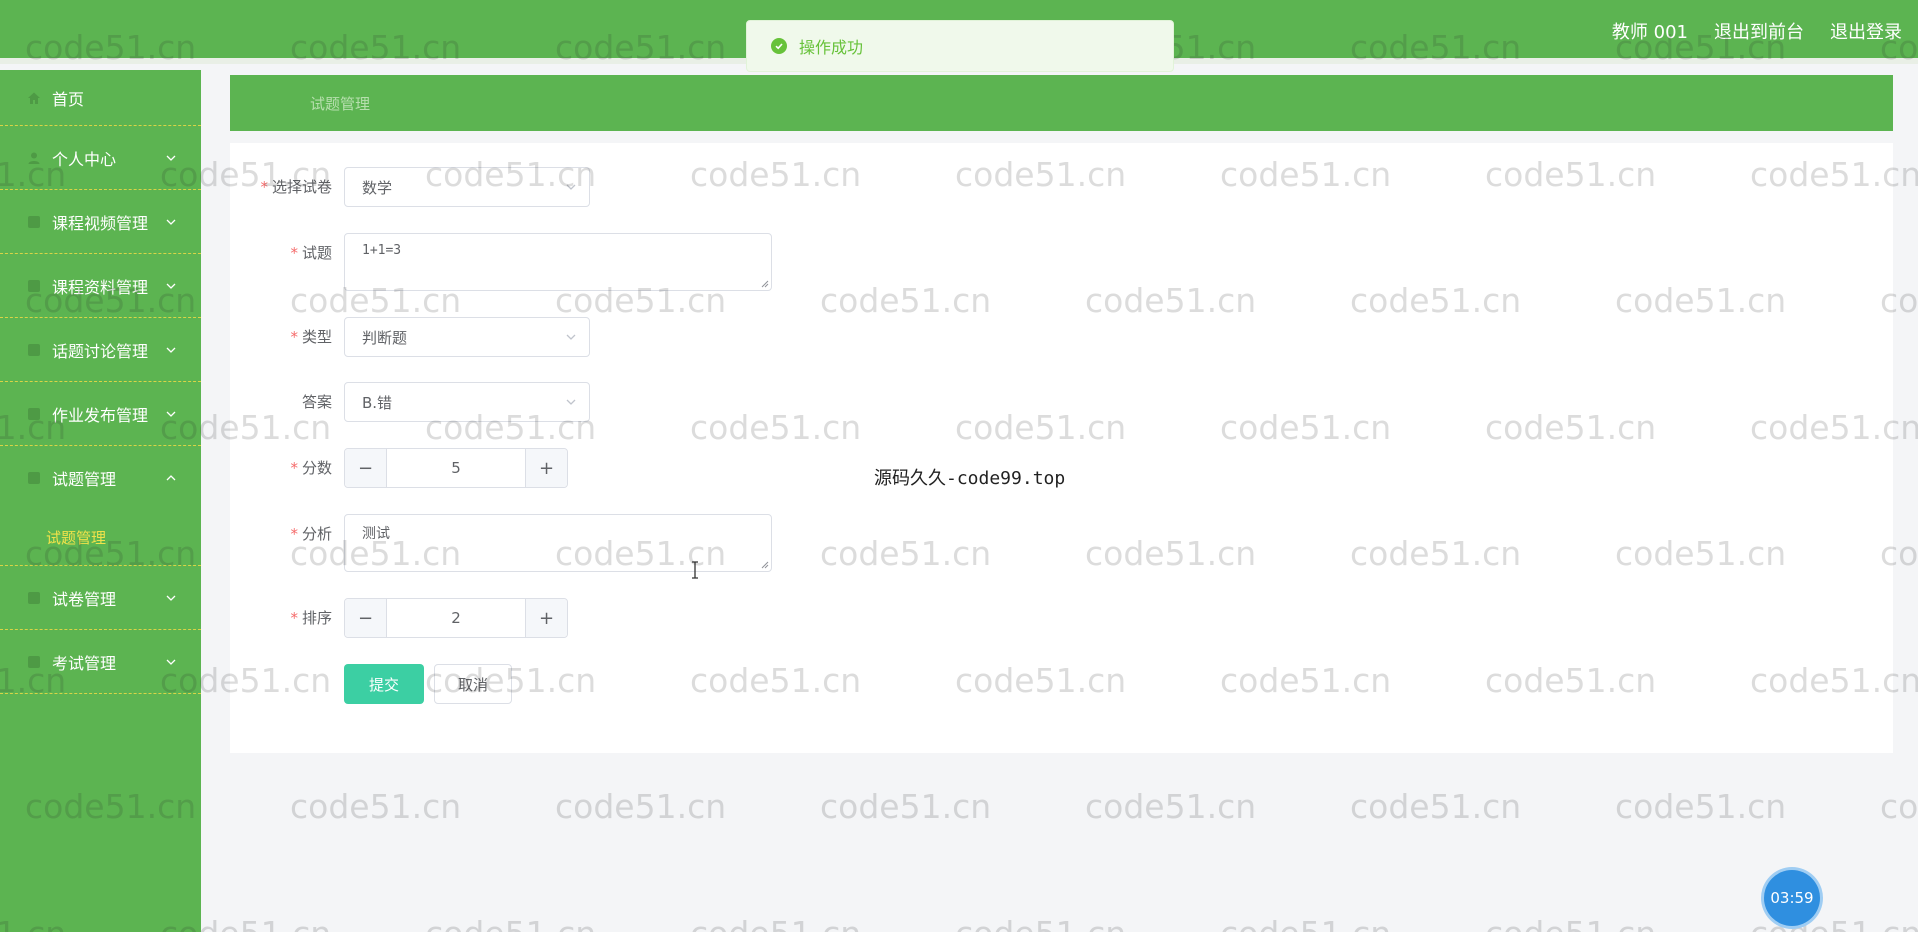 The width and height of the screenshot is (1918, 932). Describe the element at coordinates (316, 534) in the screenshot. I see `analysis-label-text: 分析` at that location.